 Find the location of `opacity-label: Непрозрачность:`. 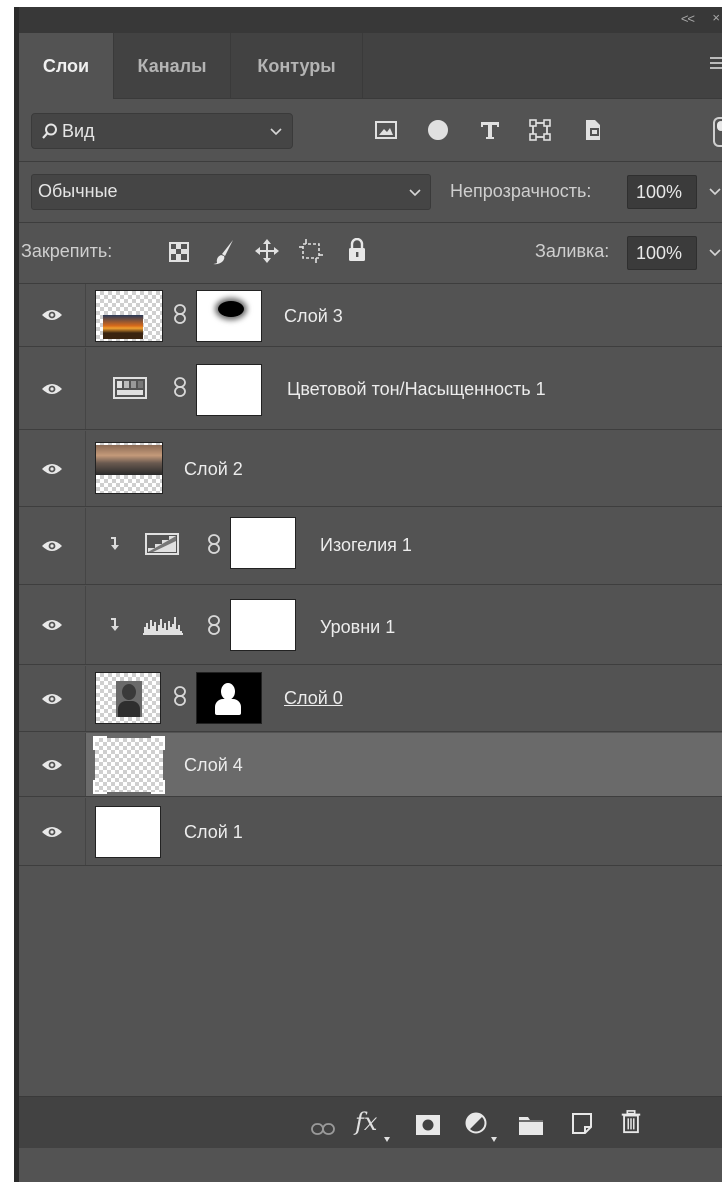

opacity-label: Непрозрачность: is located at coordinates (521, 191).